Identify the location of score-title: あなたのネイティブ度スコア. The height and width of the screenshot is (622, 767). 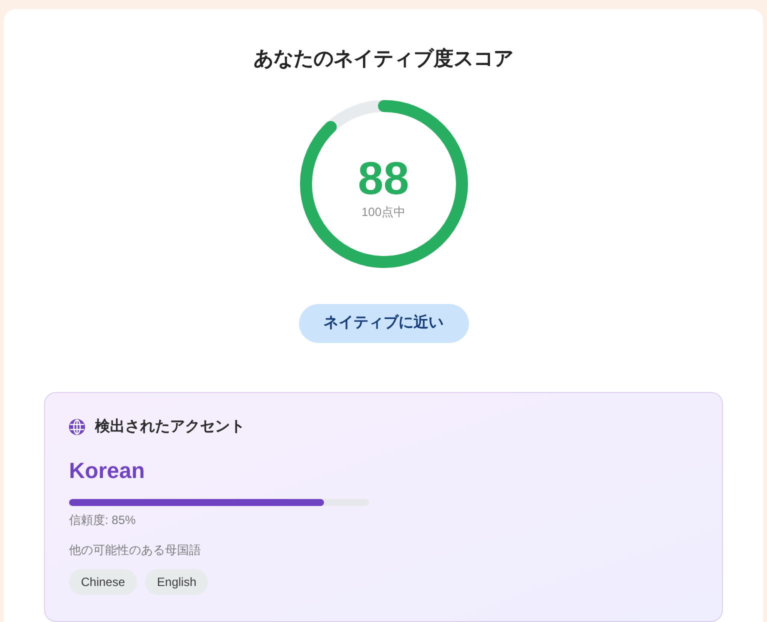
(384, 59).